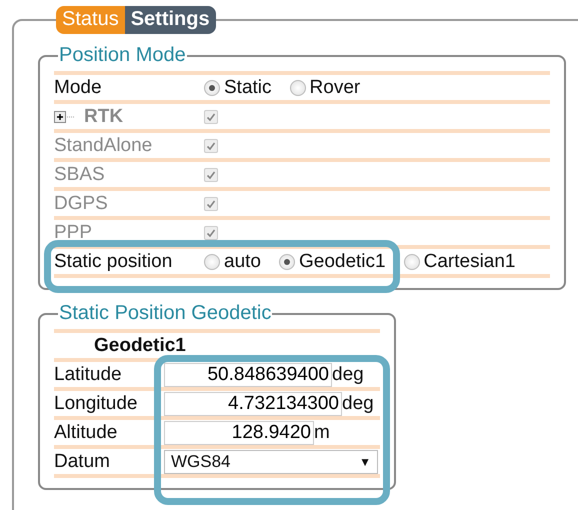  I want to click on row-label: RTK, so click(104, 117).